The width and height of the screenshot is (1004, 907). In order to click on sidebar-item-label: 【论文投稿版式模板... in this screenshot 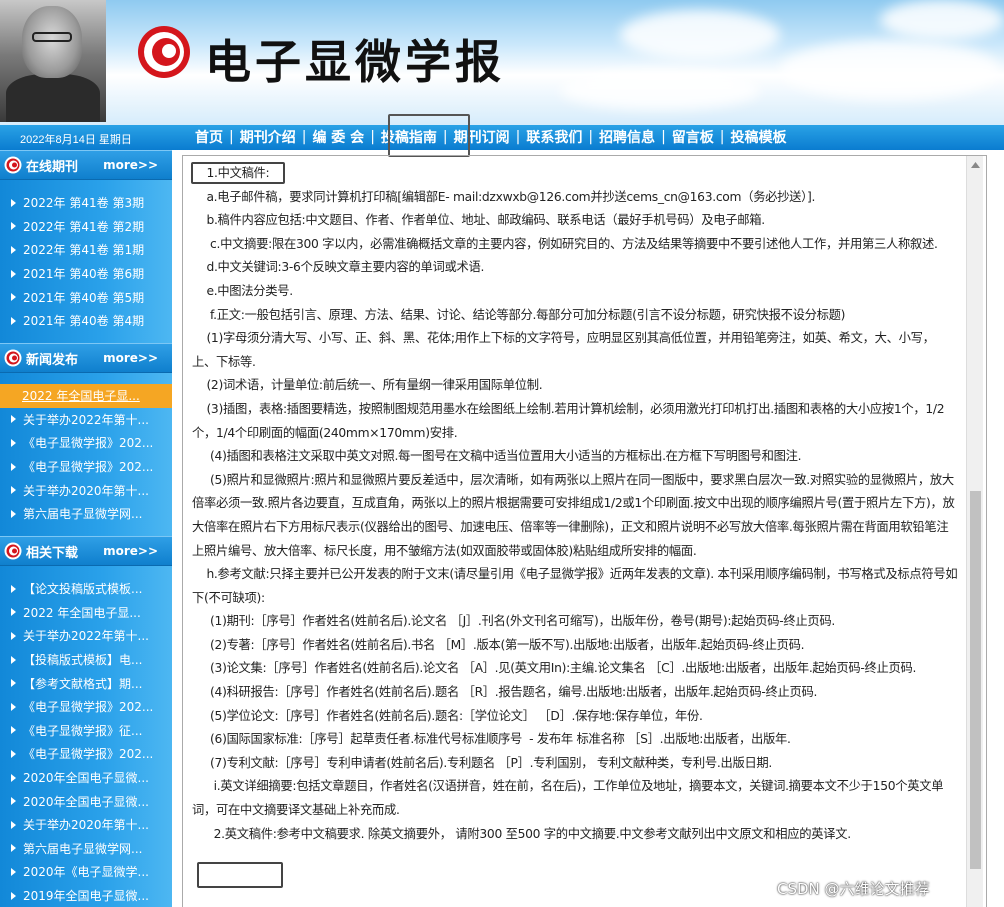, I will do `click(83, 589)`.